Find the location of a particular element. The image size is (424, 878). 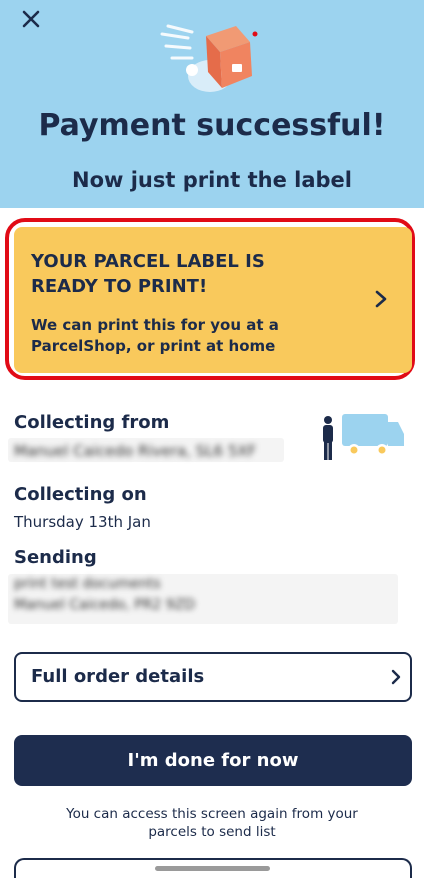

page-title: Payment successful! is located at coordinates (212, 125).